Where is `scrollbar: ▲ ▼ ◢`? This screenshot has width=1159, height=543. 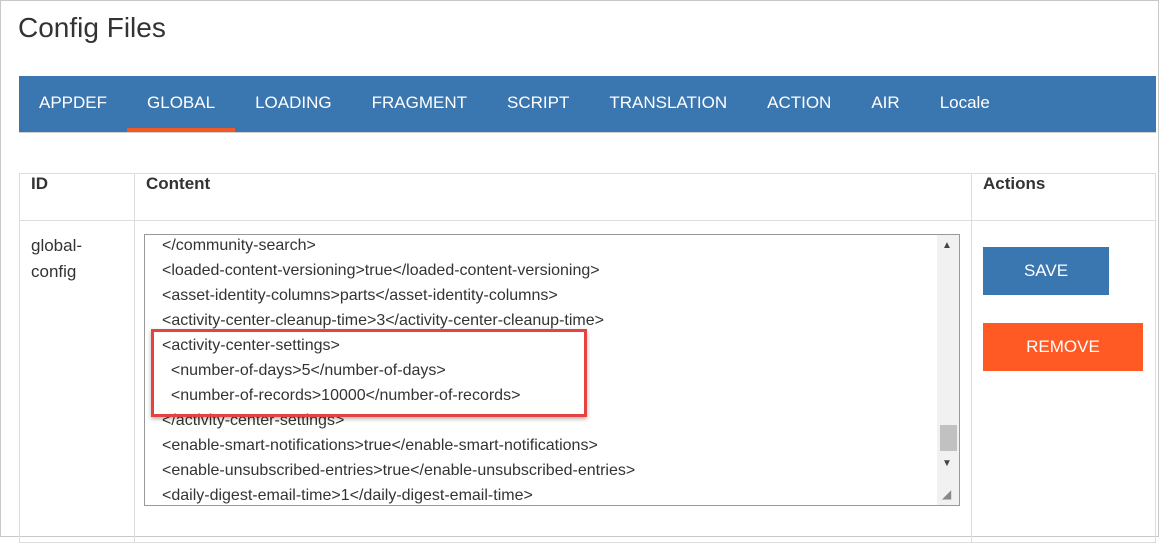 scrollbar: ▲ ▼ ◢ is located at coordinates (948, 370).